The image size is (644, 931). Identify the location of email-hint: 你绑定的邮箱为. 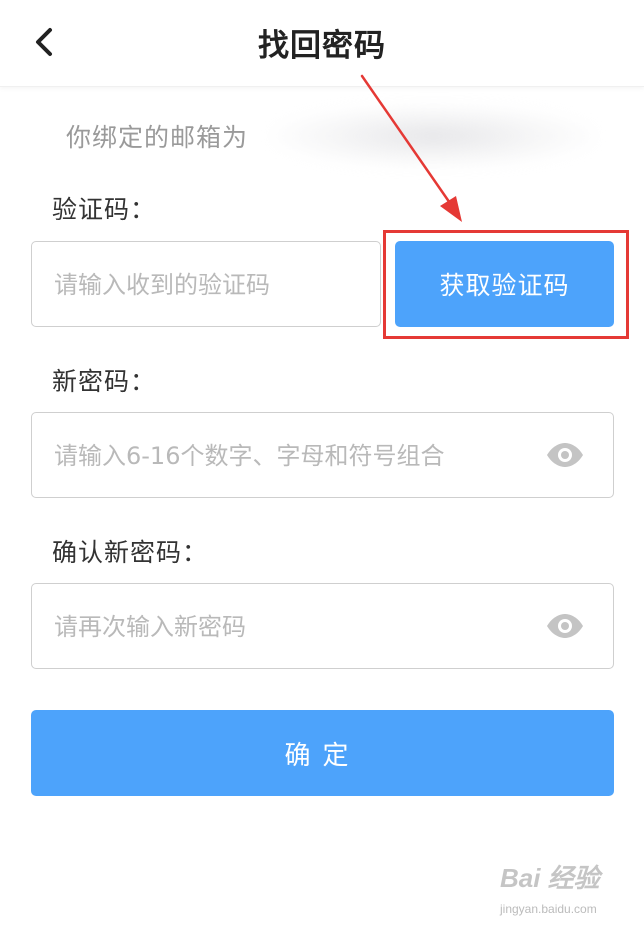
(331, 136).